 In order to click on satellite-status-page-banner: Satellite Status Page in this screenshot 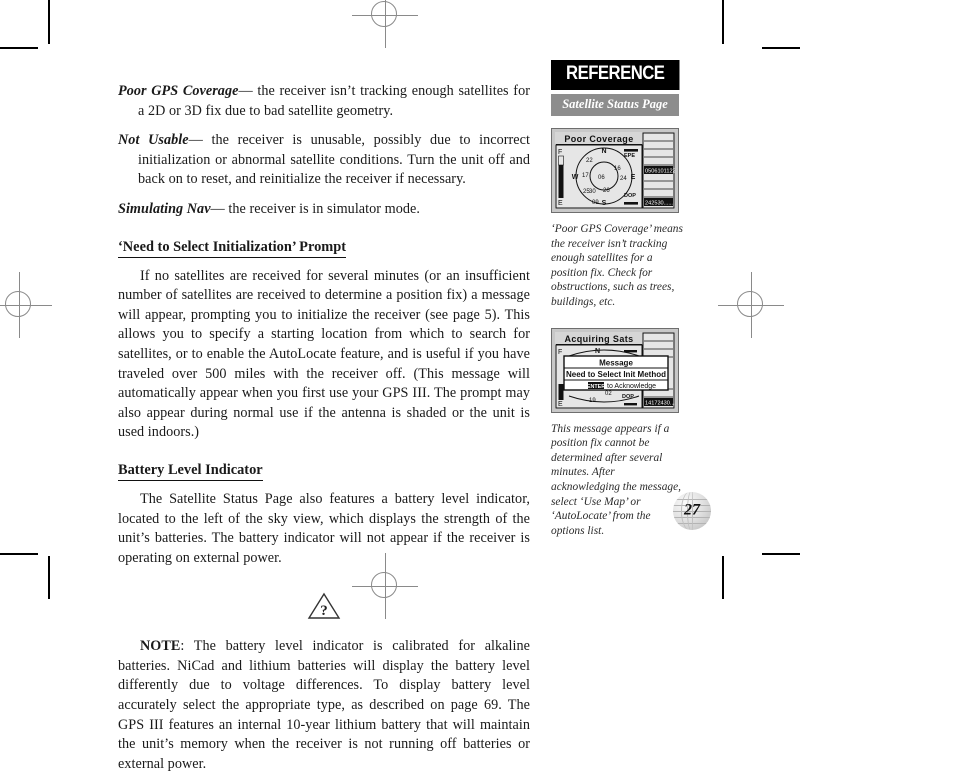, I will do `click(615, 105)`.